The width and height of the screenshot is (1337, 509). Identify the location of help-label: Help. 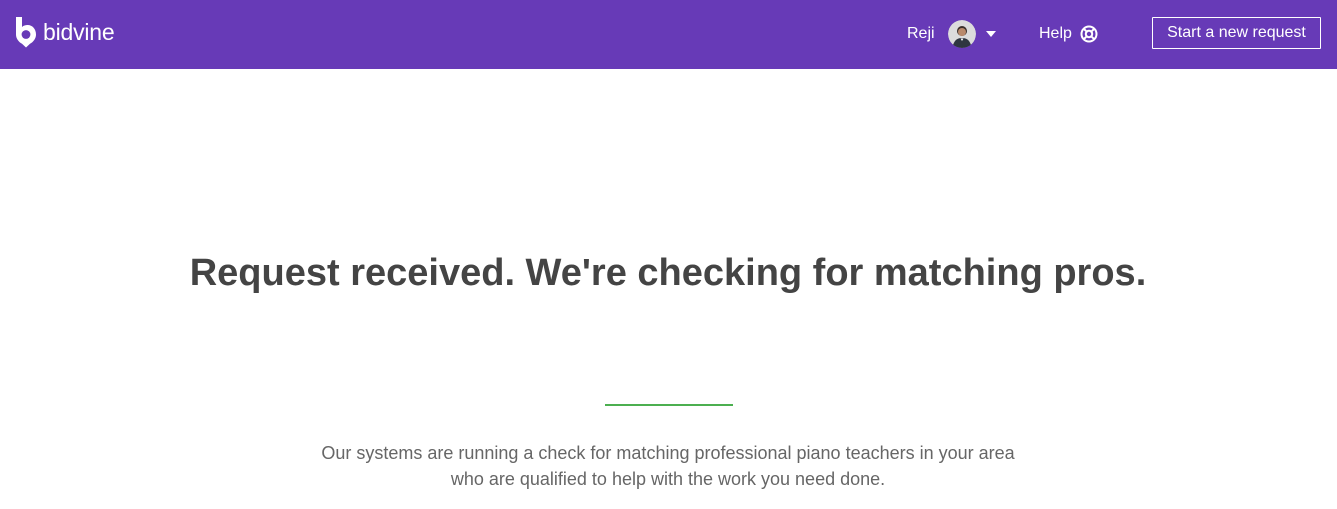
(1055, 33).